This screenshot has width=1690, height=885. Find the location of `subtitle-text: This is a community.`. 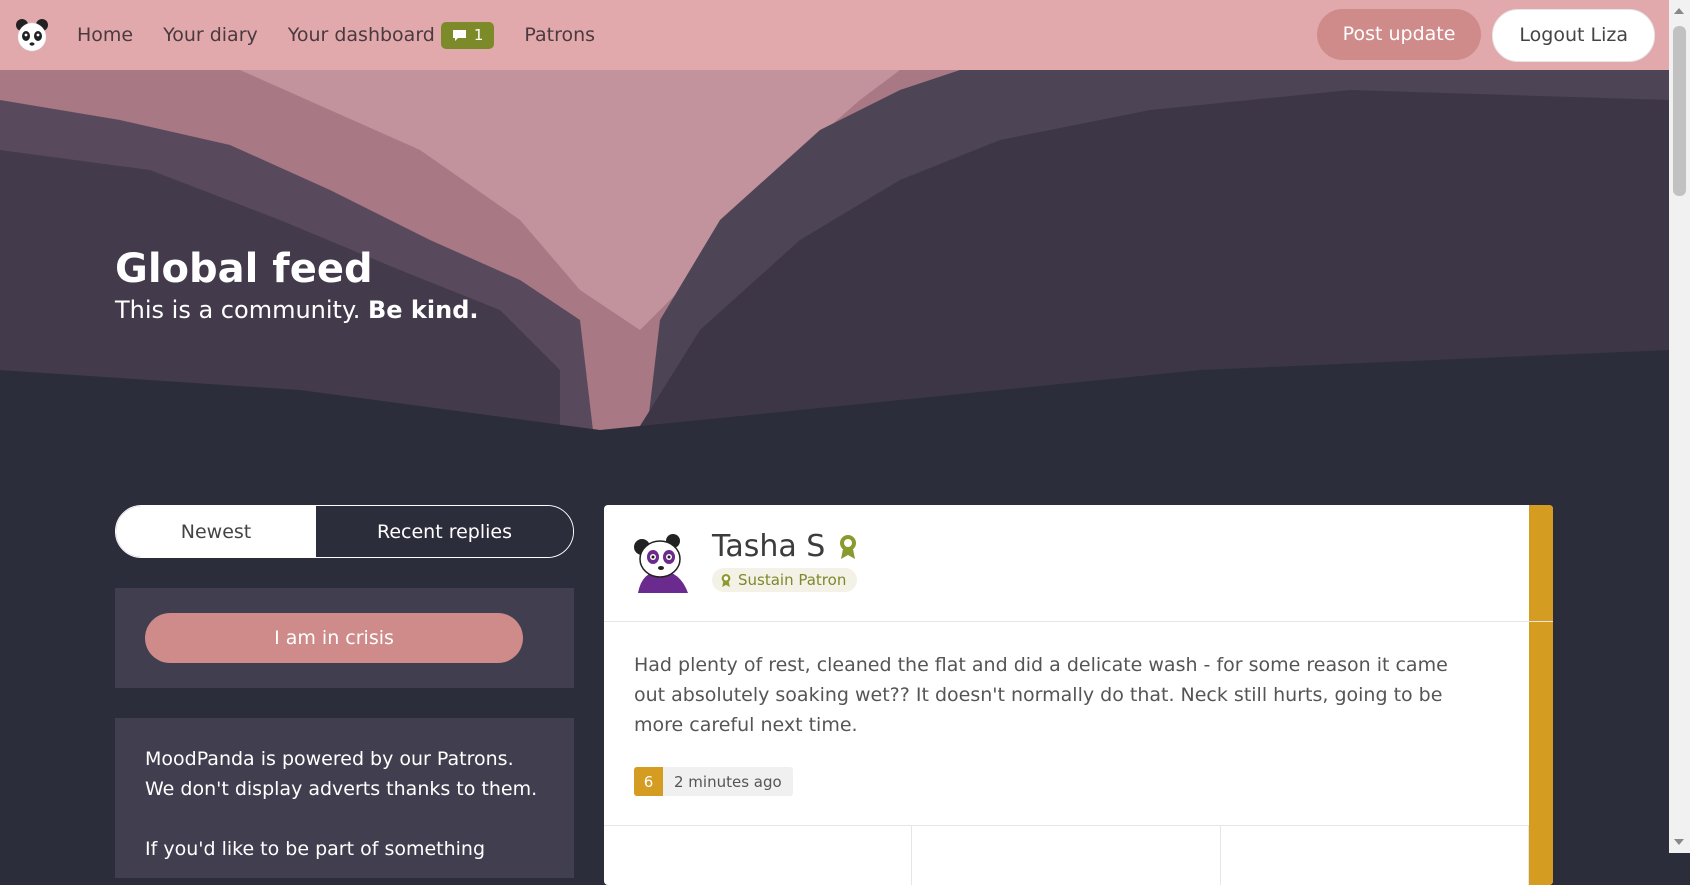

subtitle-text: This is a community. is located at coordinates (238, 310).